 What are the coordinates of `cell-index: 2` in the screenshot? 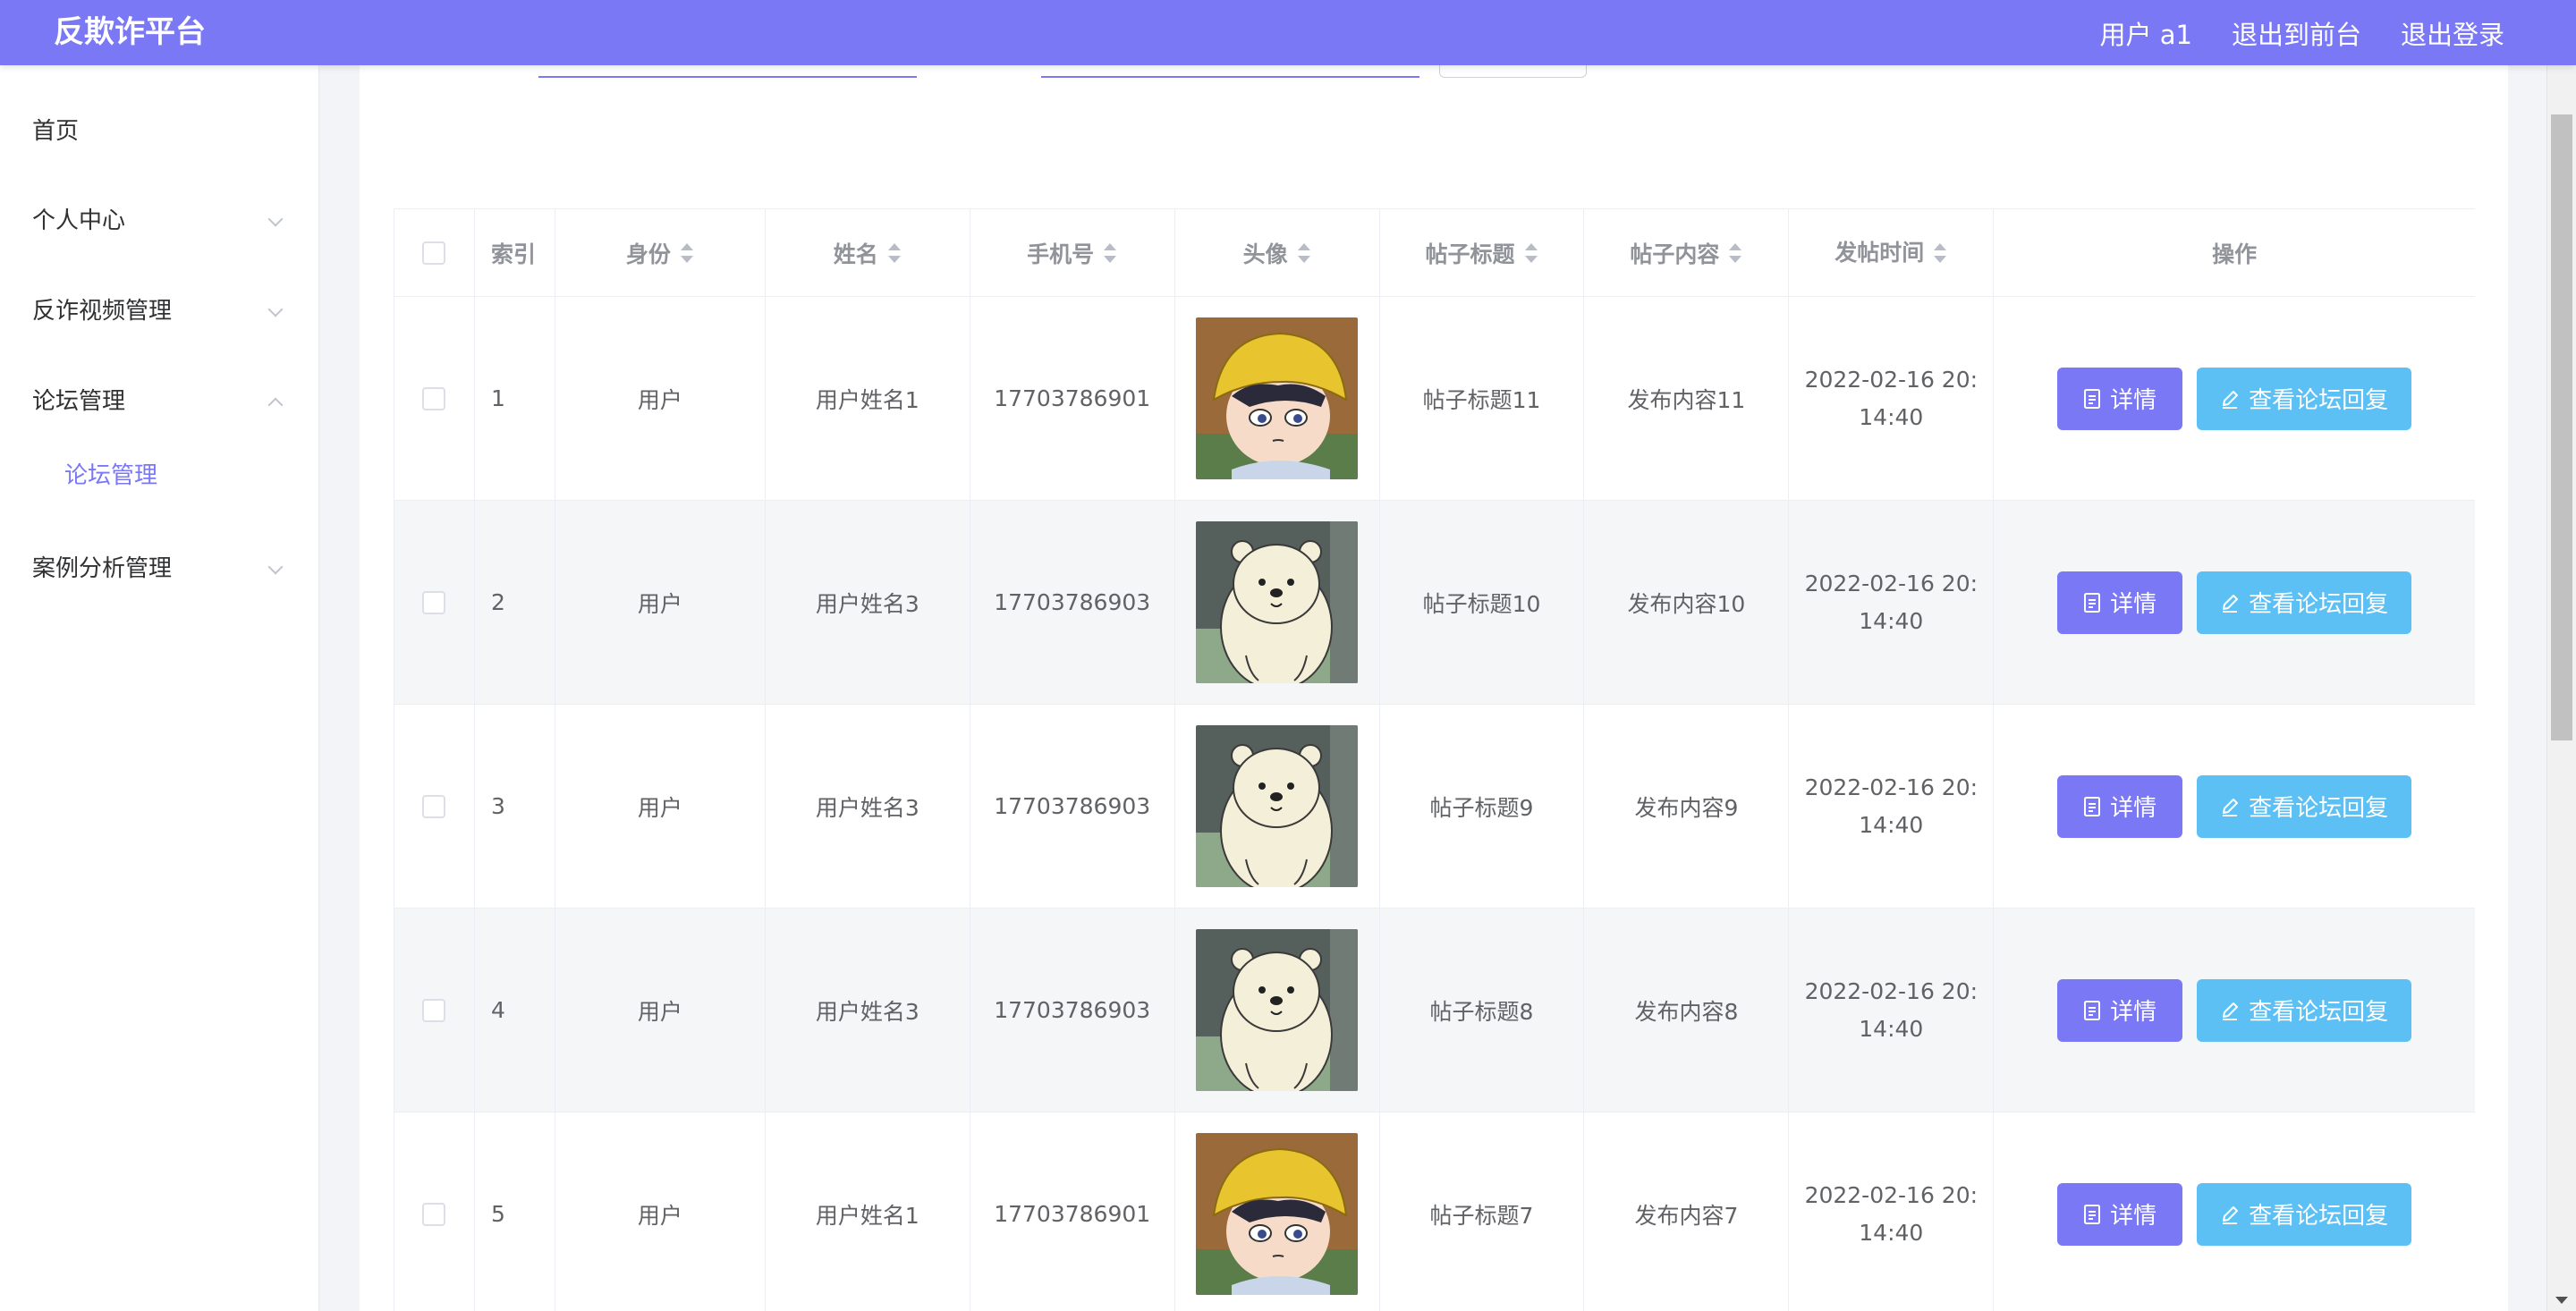 It's located at (514, 603).